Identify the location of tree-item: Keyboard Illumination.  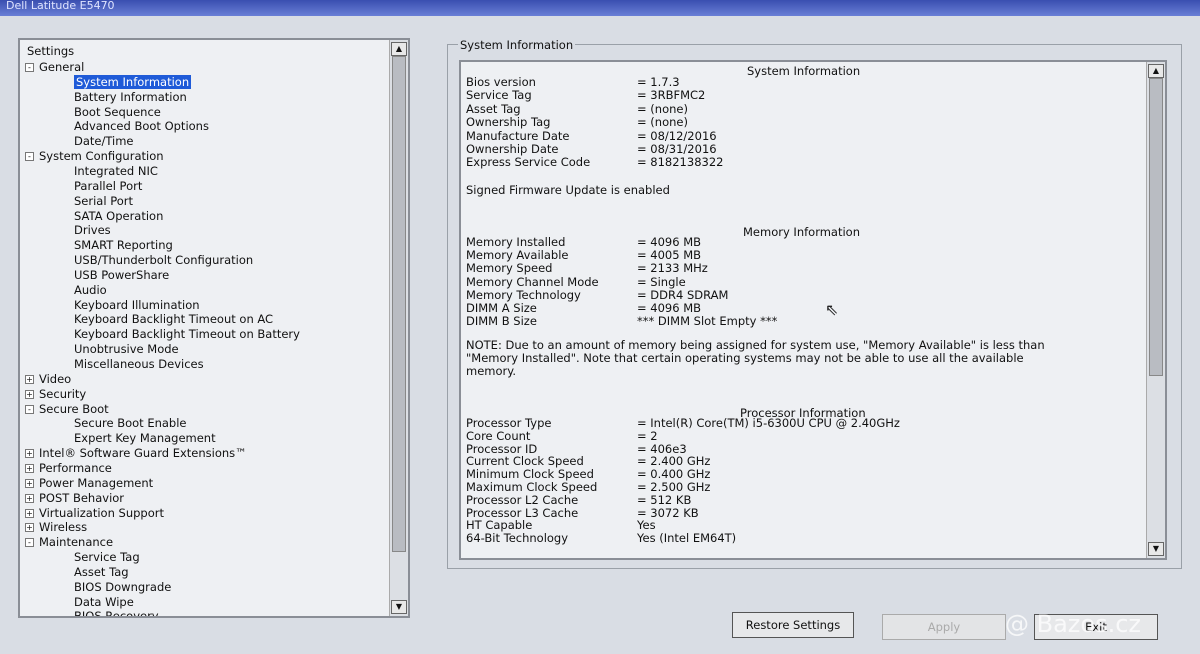
(137, 305).